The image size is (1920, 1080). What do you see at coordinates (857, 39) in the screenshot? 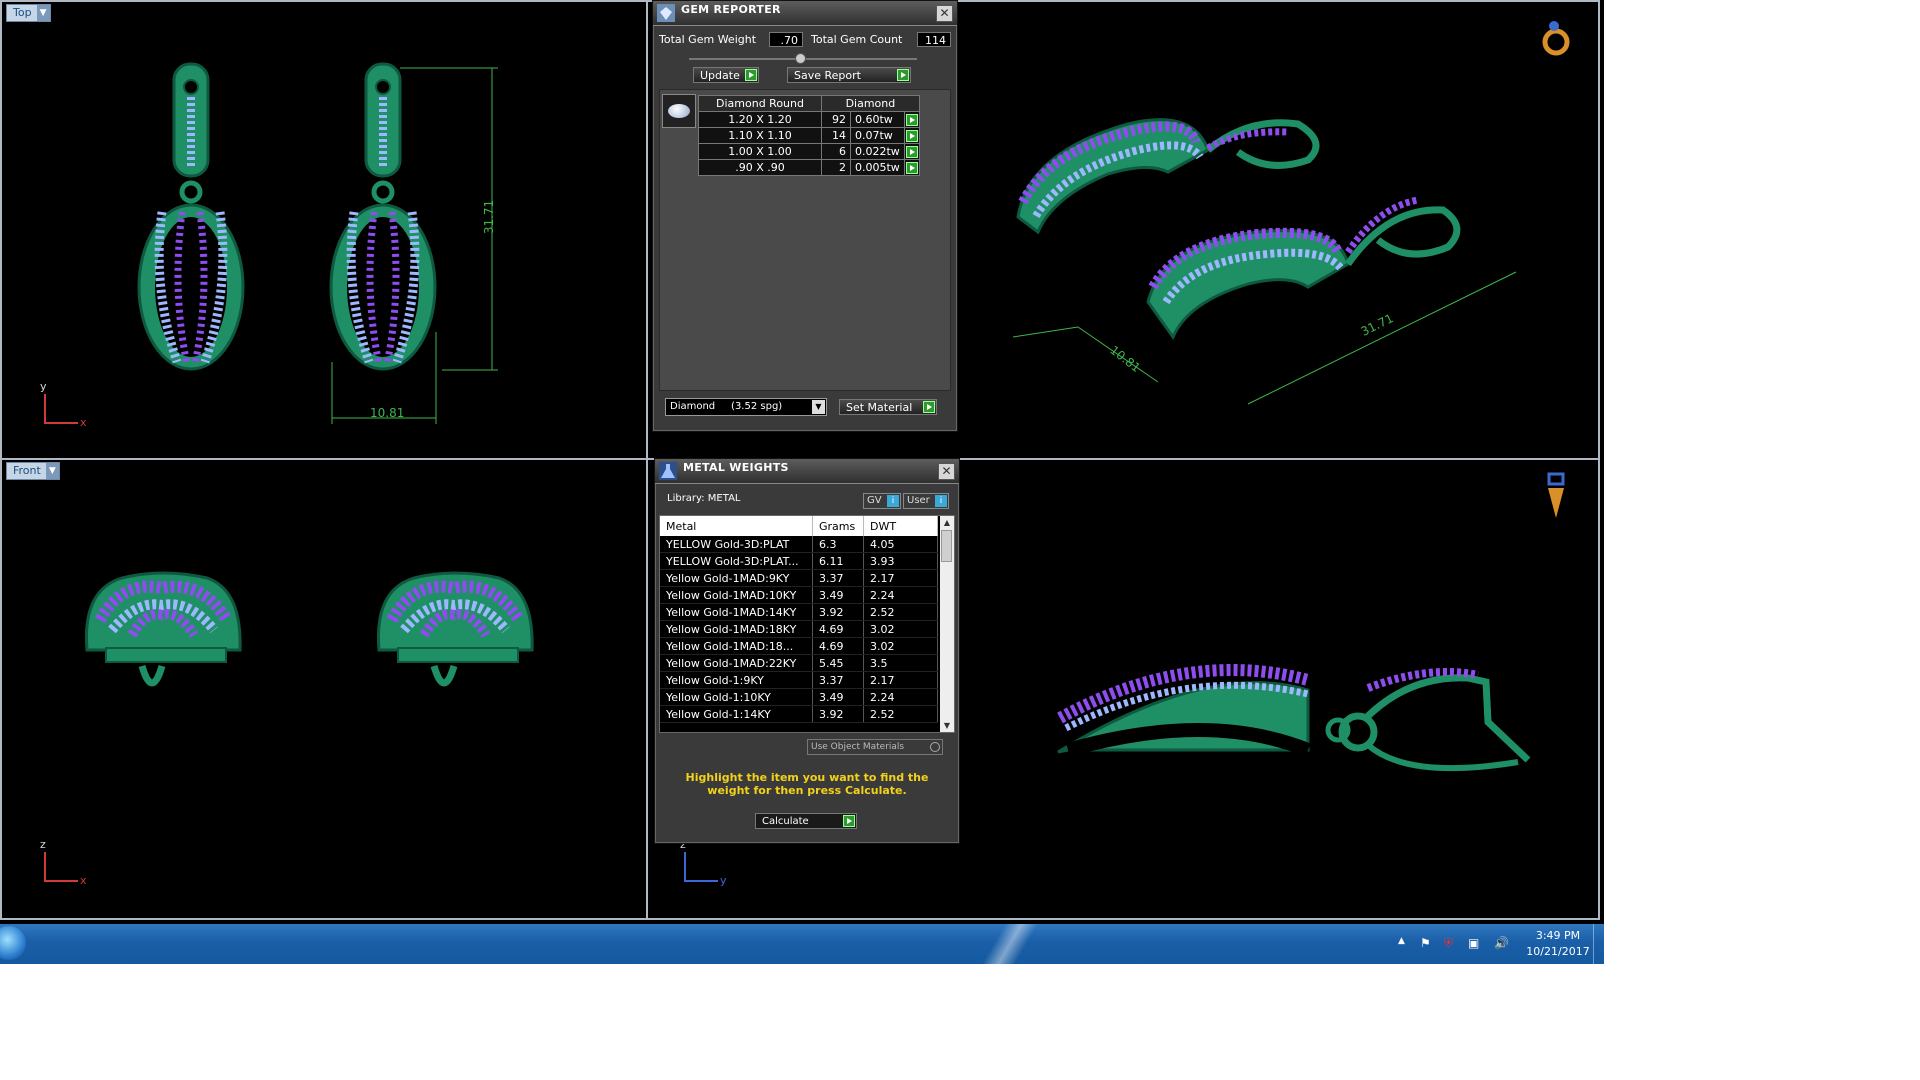
I see `total-gem-count-label: Total Gem Count` at bounding box center [857, 39].